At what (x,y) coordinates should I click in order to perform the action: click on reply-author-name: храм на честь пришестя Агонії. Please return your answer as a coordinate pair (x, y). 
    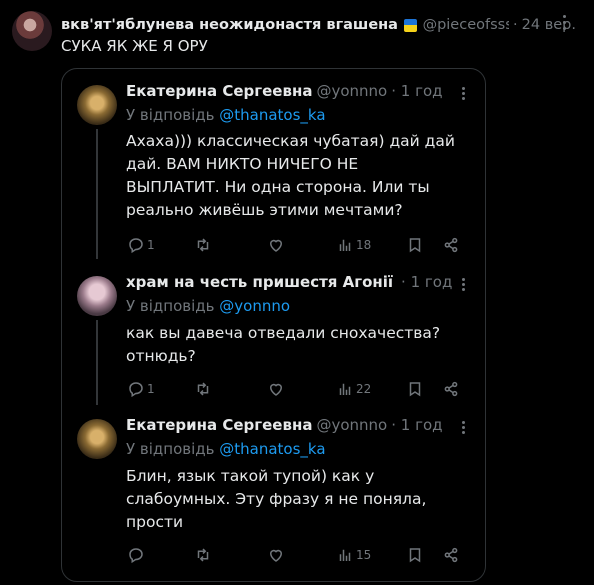
    Looking at the image, I should click on (259, 282).